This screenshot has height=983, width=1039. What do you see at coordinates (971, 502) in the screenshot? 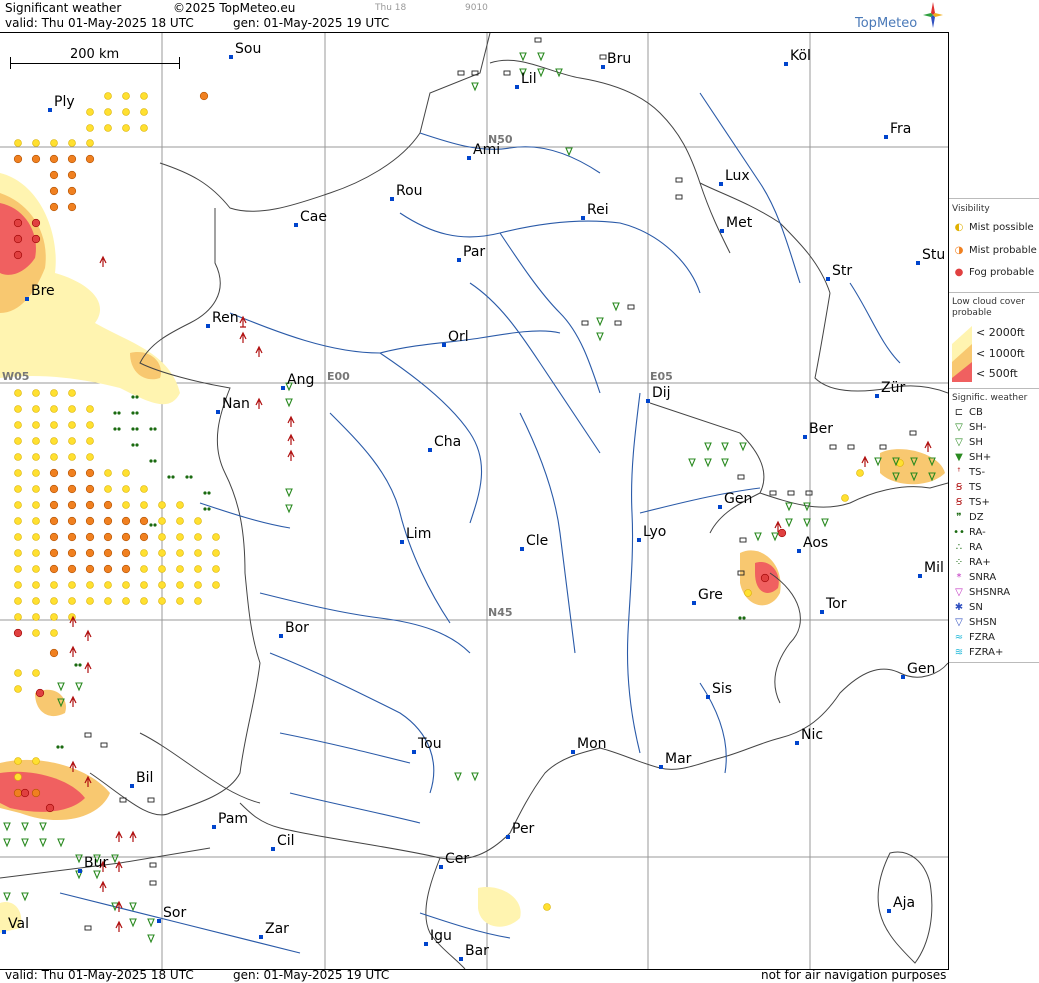
I see `legend-ts-heavy: Ꞩ TS+` at bounding box center [971, 502].